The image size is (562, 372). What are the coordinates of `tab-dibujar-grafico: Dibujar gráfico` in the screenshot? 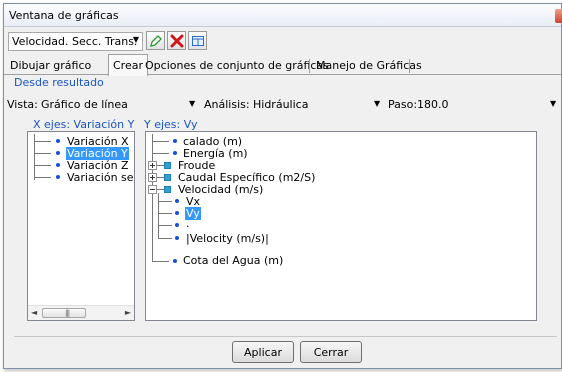 It's located at (50, 66).